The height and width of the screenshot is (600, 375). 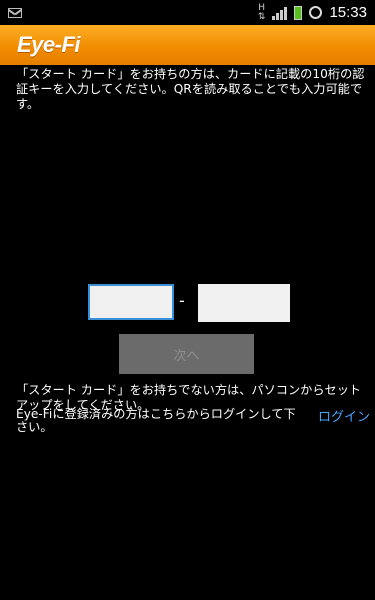 What do you see at coordinates (344, 415) in the screenshot?
I see `login-link: ログイン` at bounding box center [344, 415].